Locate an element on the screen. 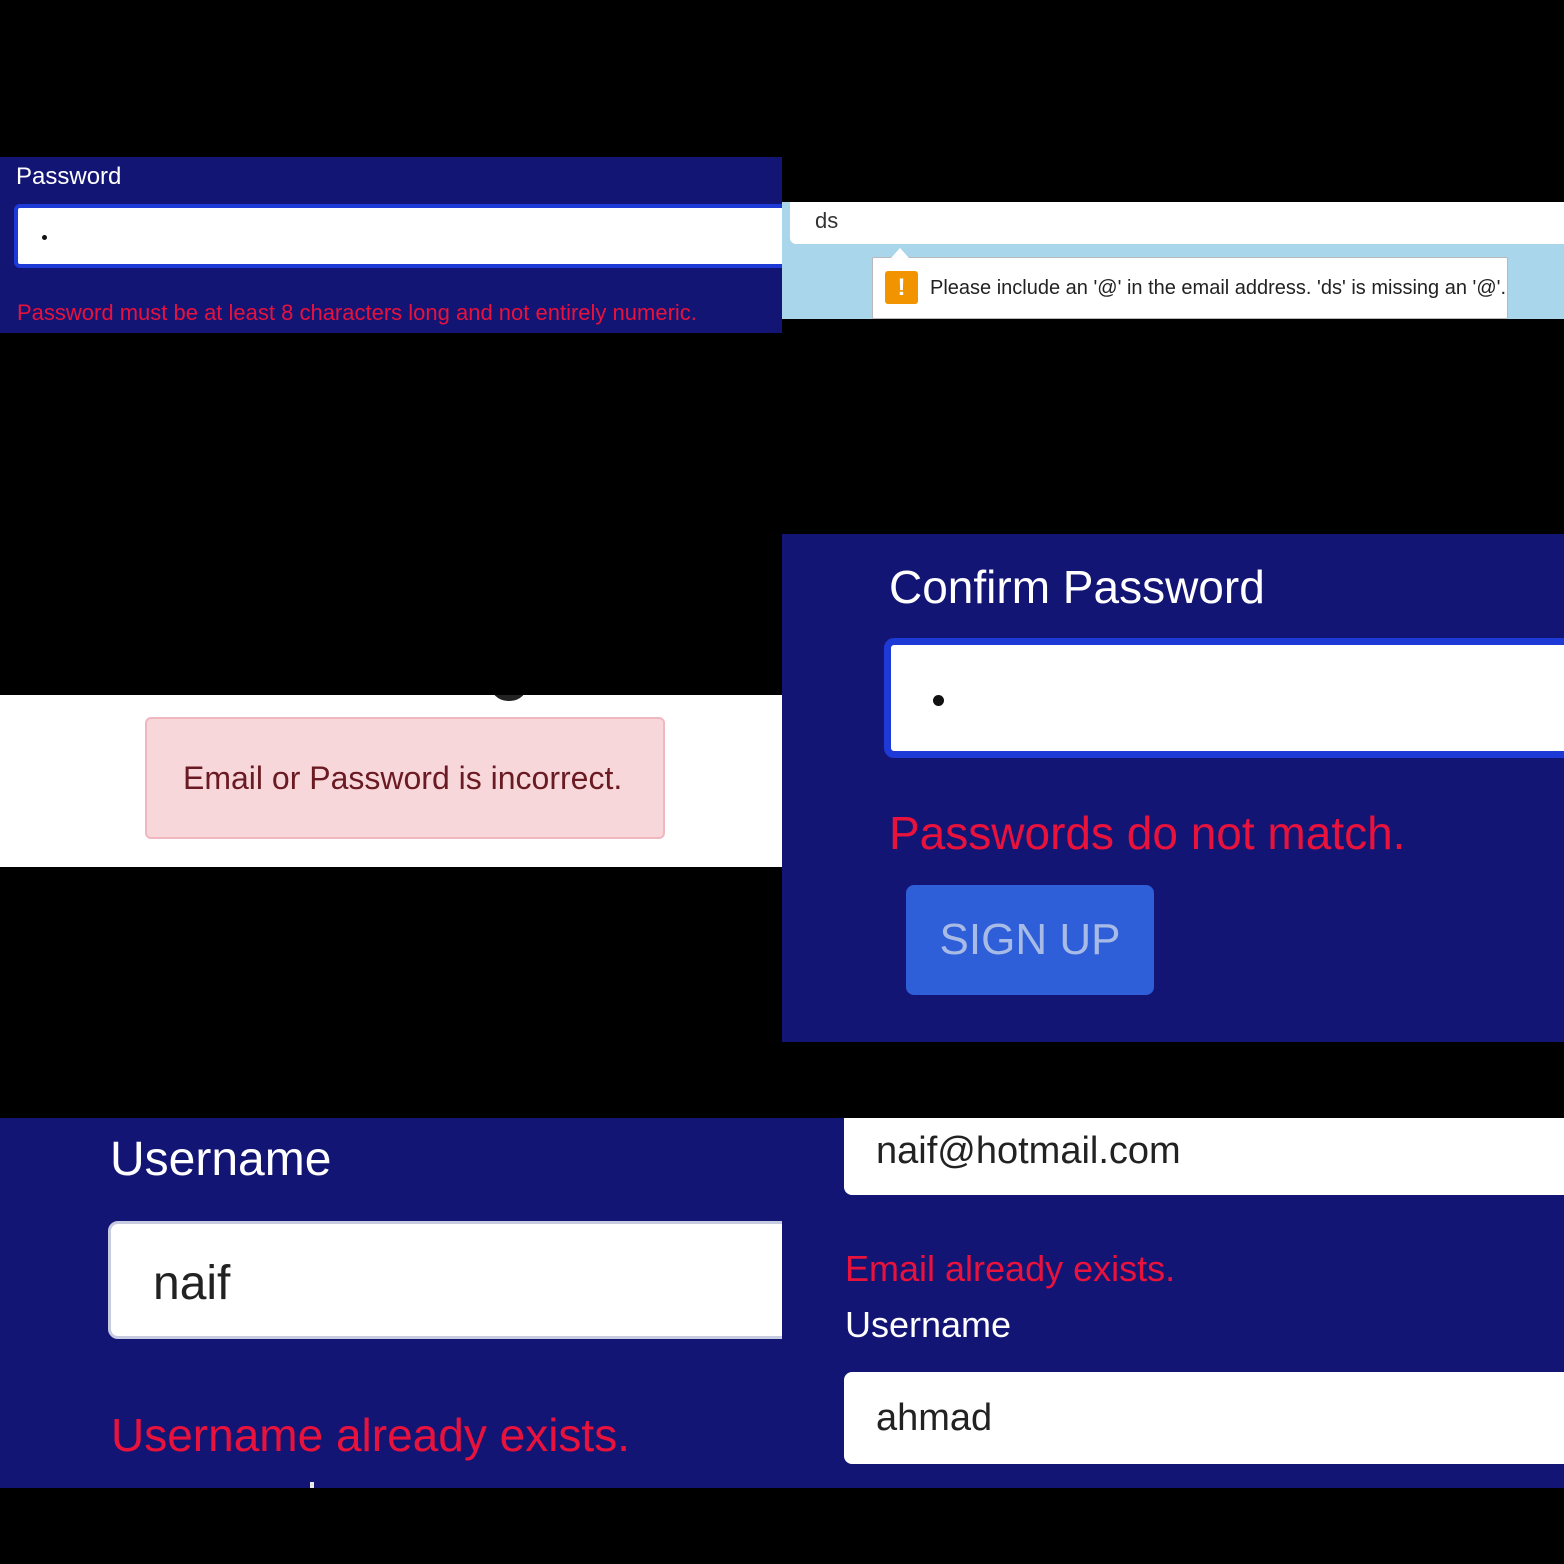 This screenshot has height=1564, width=1564. password-mismatch-error: Passwords do not match. is located at coordinates (1147, 833).